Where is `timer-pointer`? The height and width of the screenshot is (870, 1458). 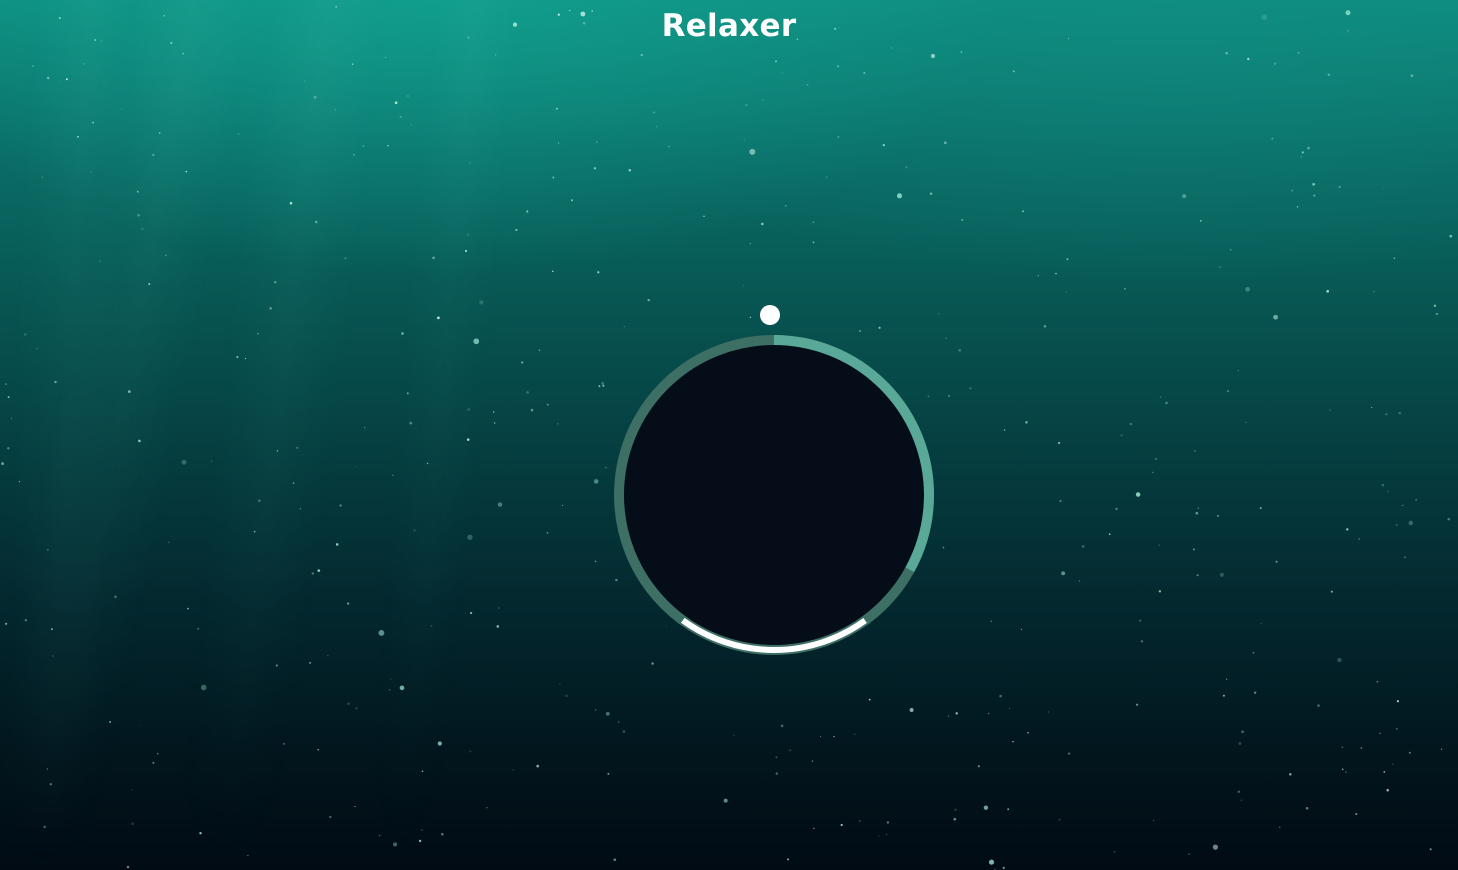 timer-pointer is located at coordinates (770, 315).